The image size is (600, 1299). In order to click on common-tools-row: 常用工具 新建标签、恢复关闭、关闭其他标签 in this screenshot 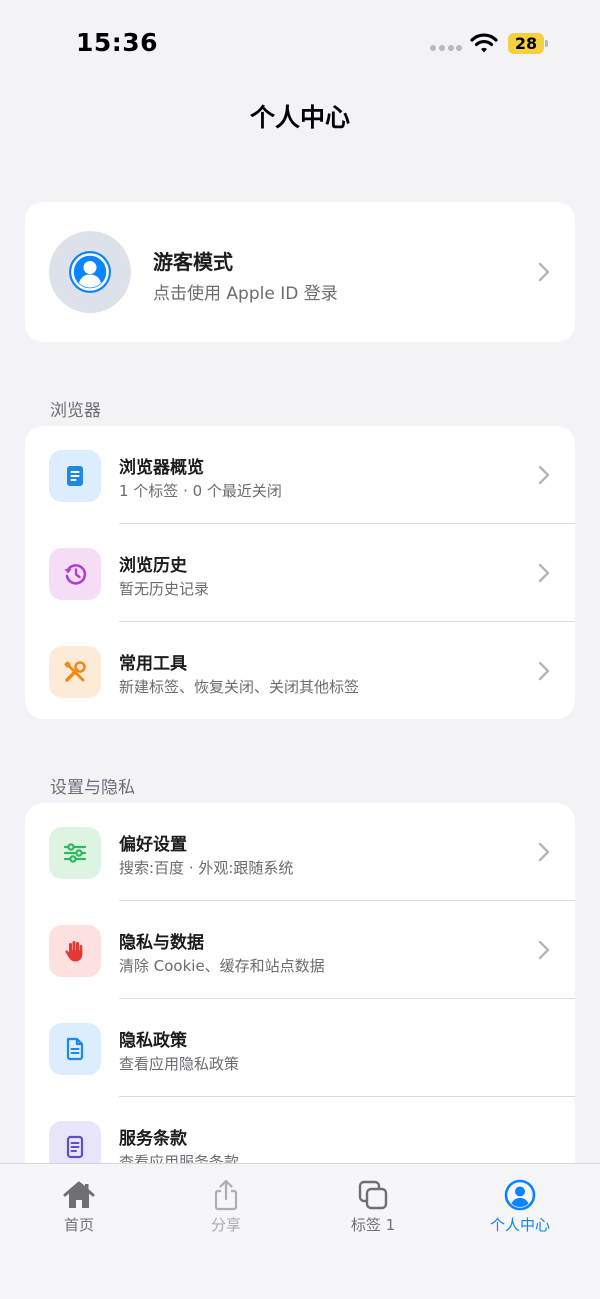, I will do `click(300, 670)`.